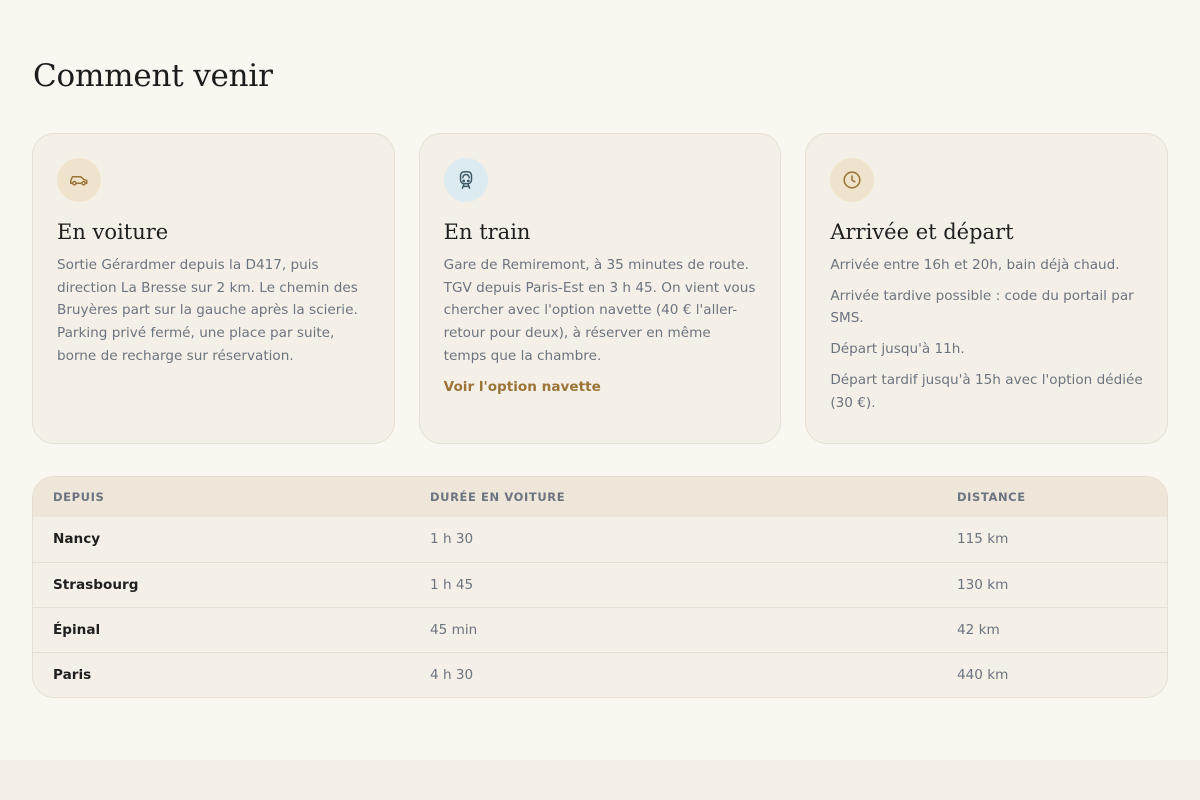 This screenshot has width=1200, height=800. What do you see at coordinates (852, 180) in the screenshot?
I see `clock-icon` at bounding box center [852, 180].